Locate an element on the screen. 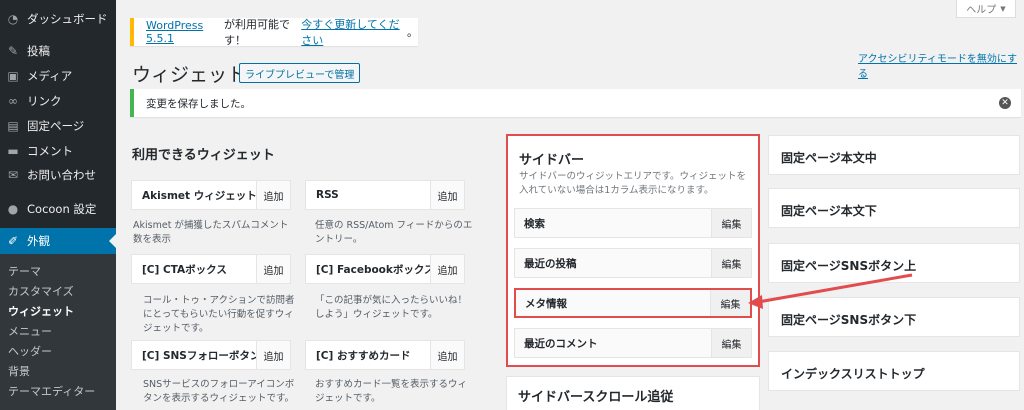 The image size is (1024, 410). submenu-menus: メニュー is located at coordinates (30, 331).